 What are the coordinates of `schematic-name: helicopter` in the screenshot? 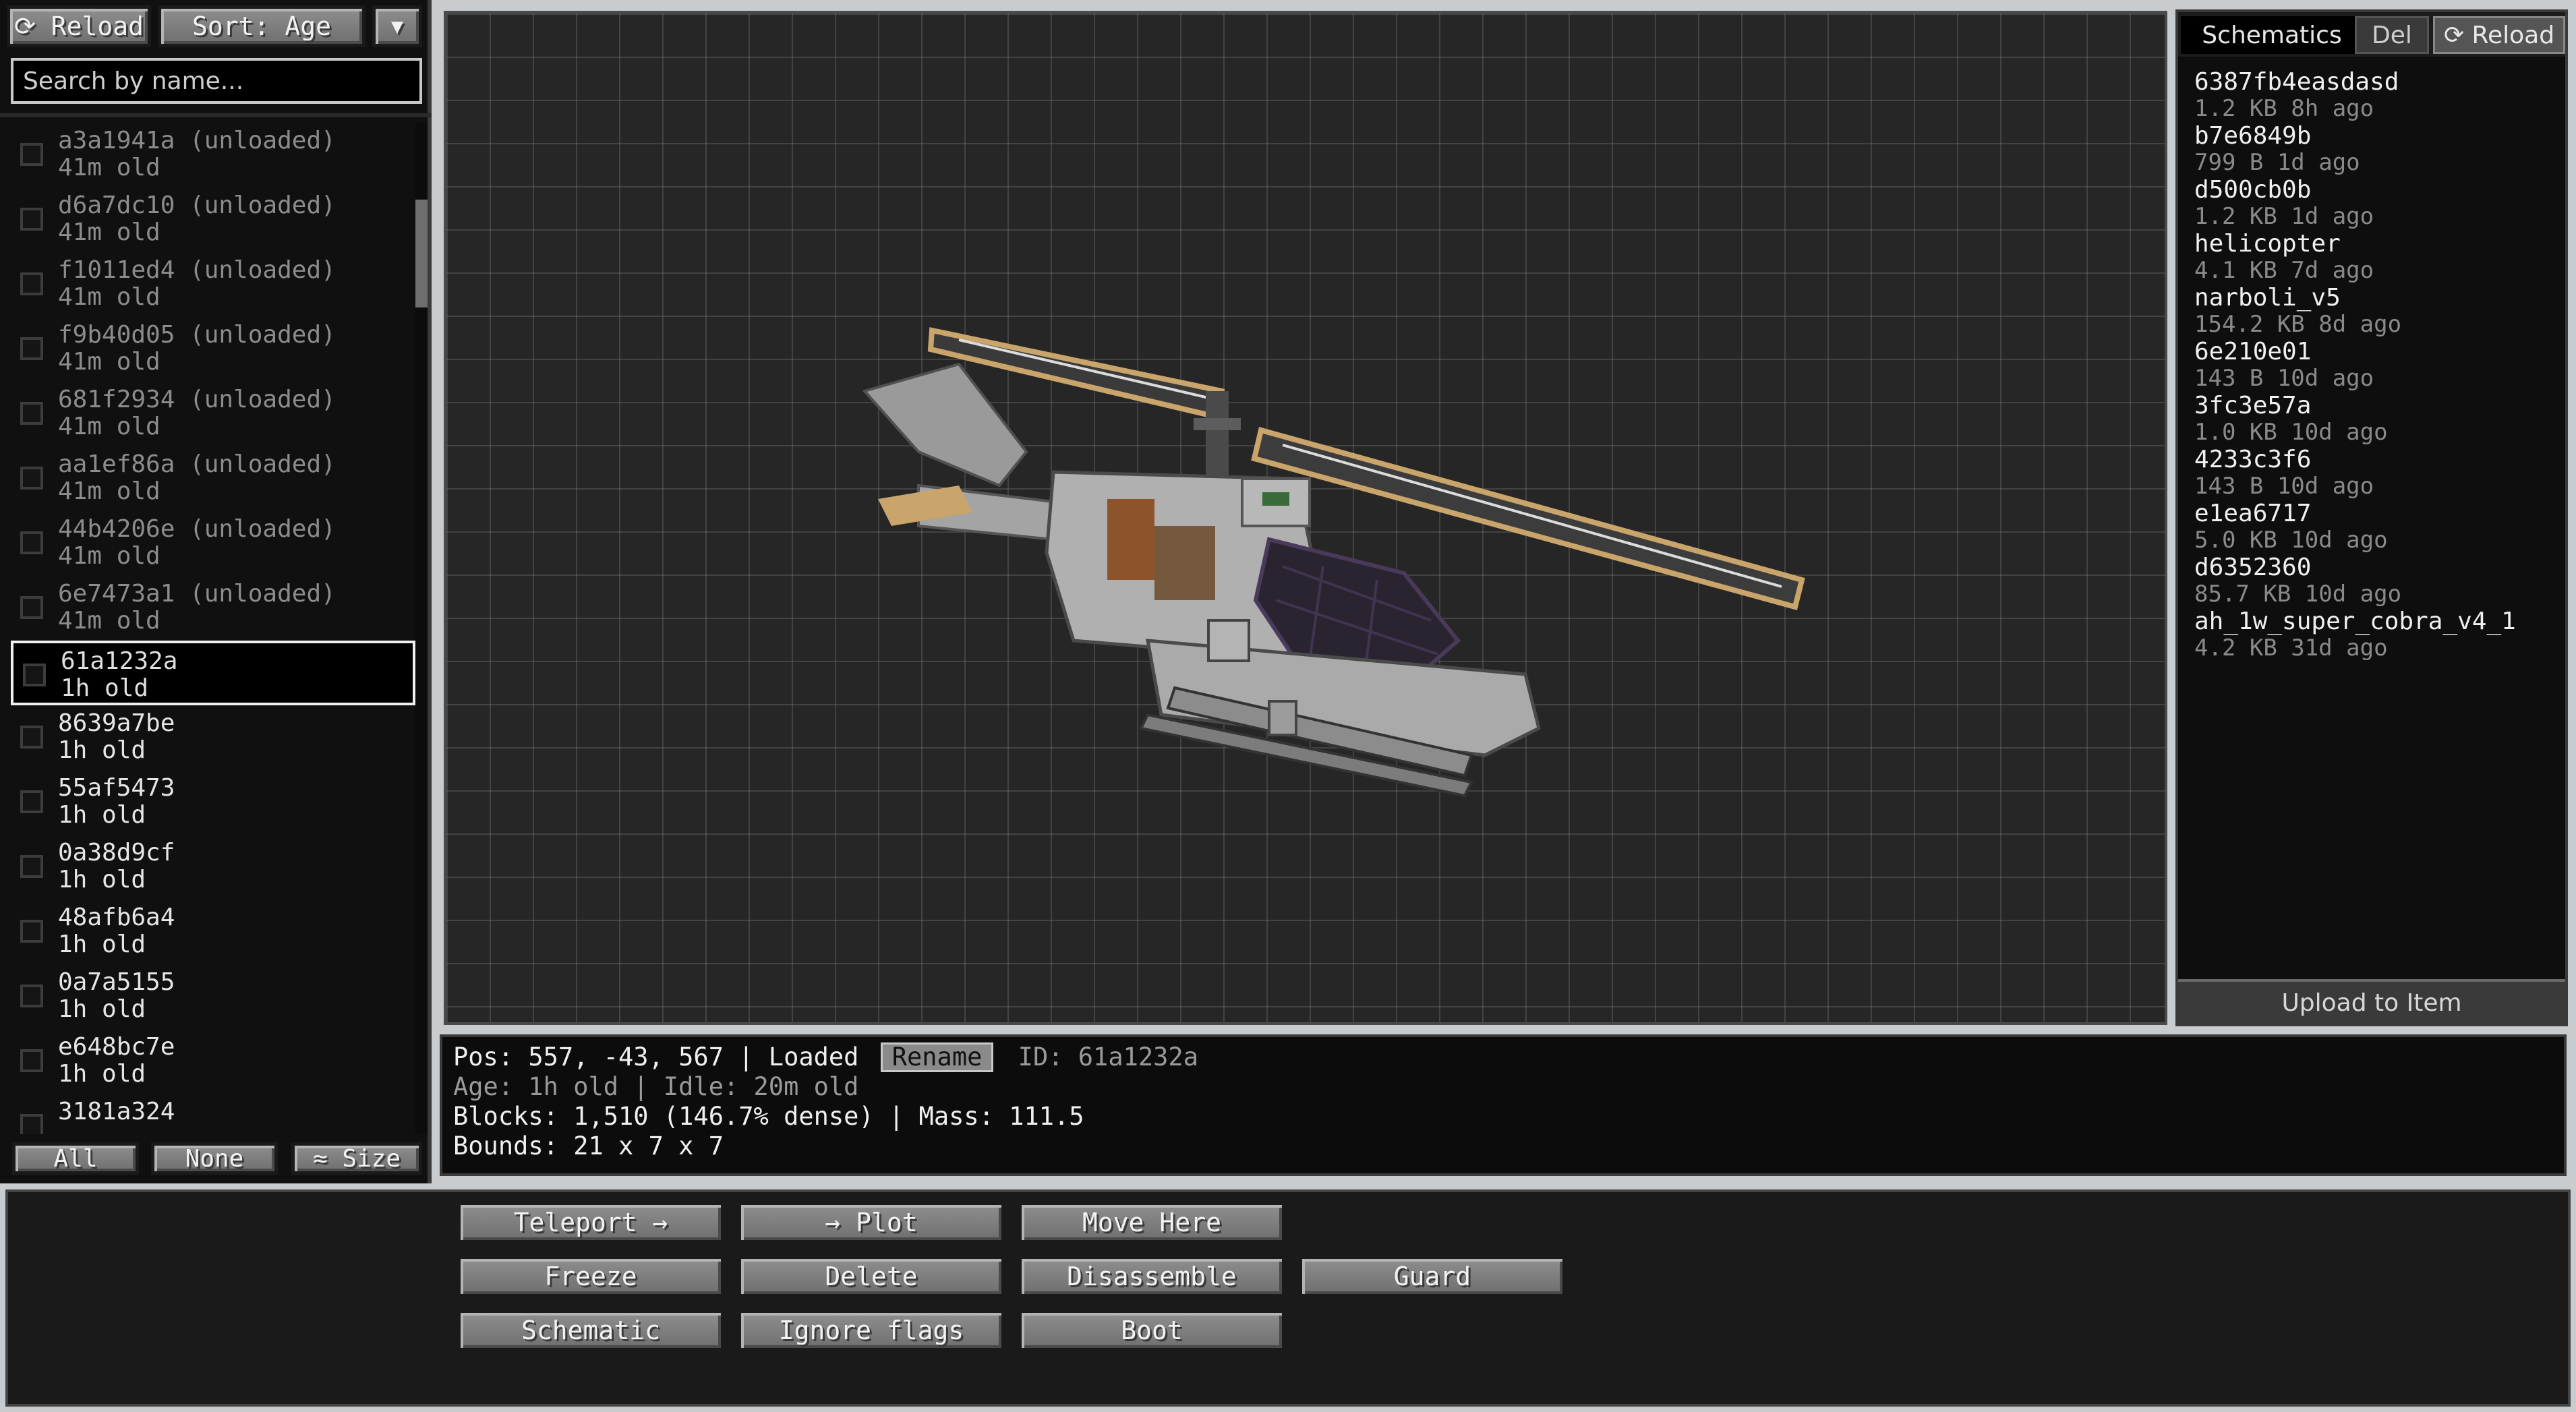 It's located at (2267, 244).